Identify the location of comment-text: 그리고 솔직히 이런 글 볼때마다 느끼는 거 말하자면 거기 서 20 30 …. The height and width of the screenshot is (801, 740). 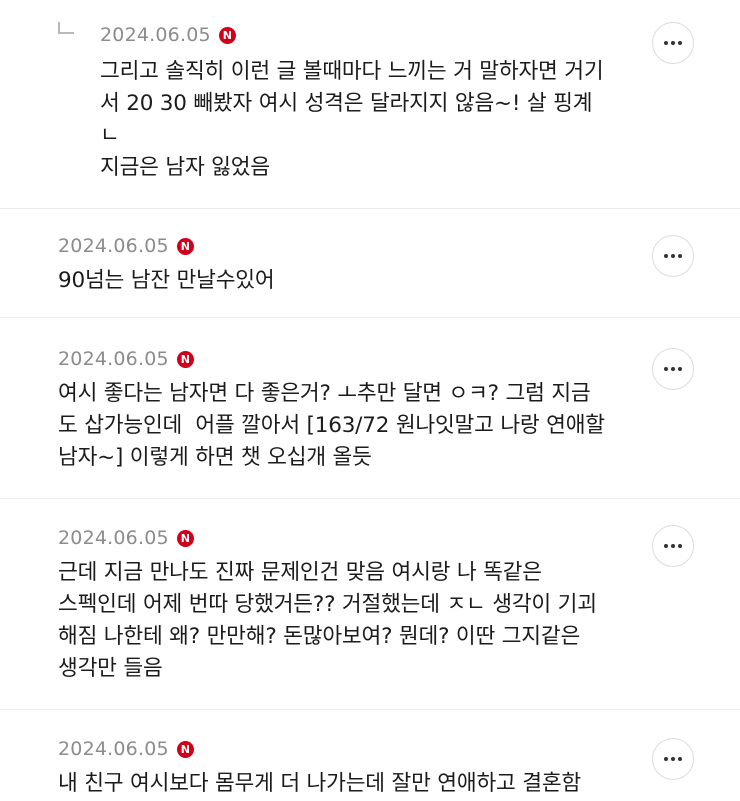
(352, 119).